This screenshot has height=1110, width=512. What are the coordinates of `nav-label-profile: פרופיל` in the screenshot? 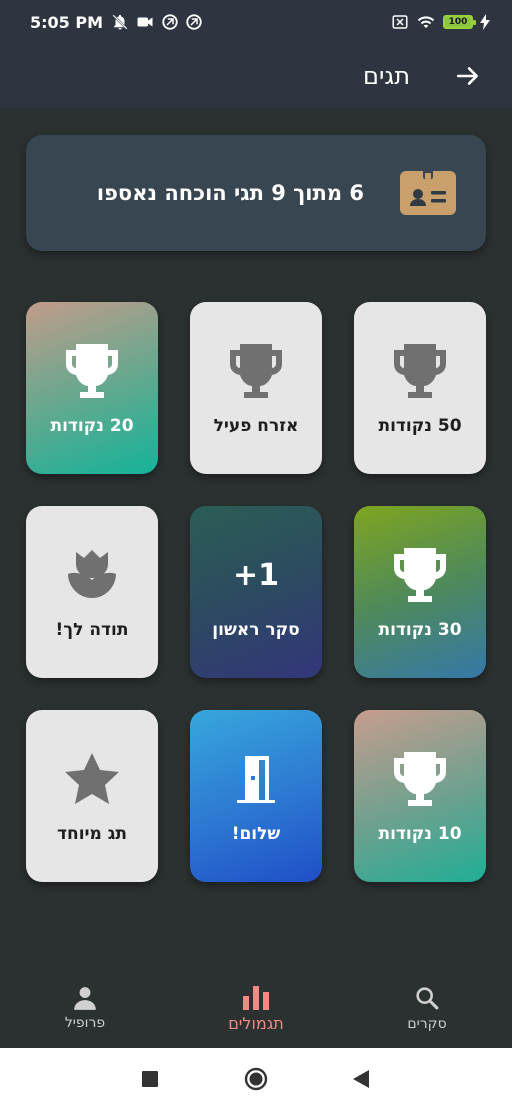 It's located at (85, 1023).